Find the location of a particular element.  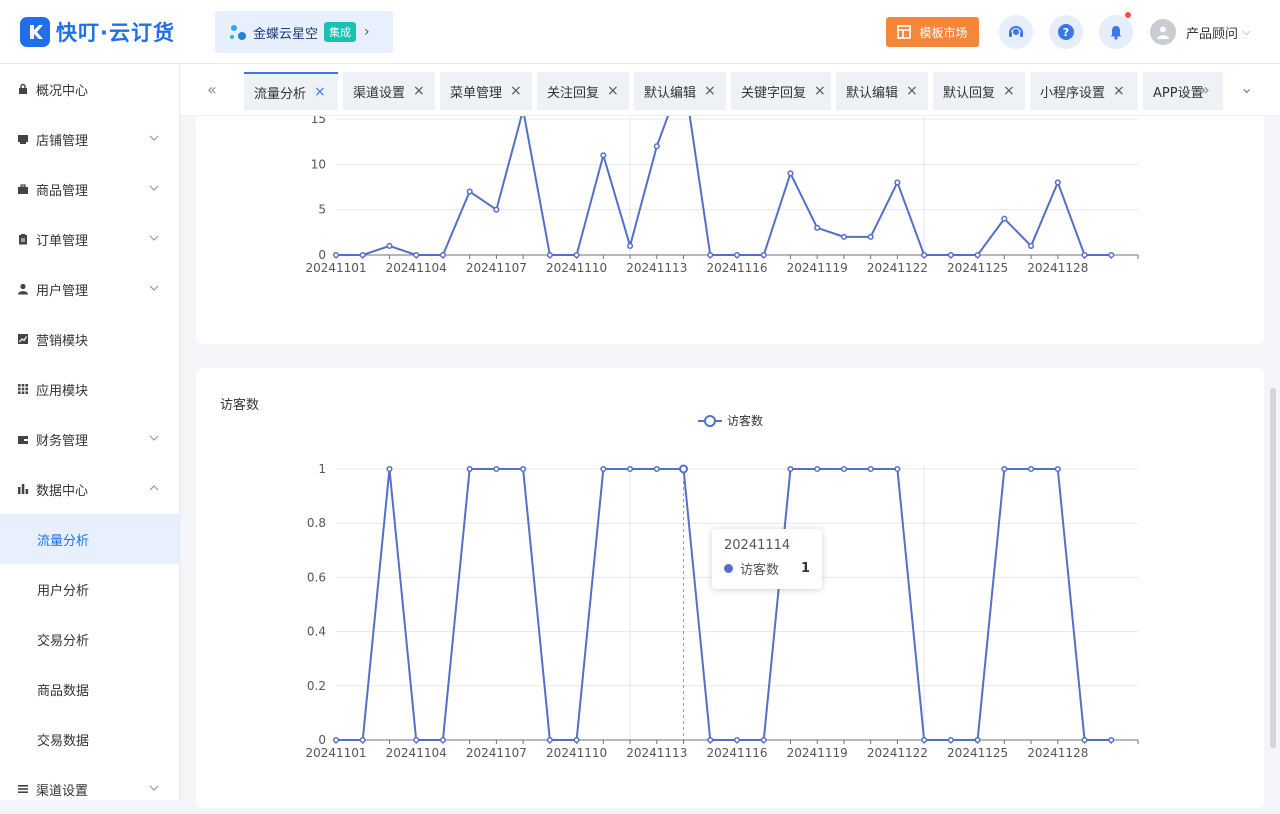

tabs-dropdown-icon: ⌄ is located at coordinates (1246, 87).